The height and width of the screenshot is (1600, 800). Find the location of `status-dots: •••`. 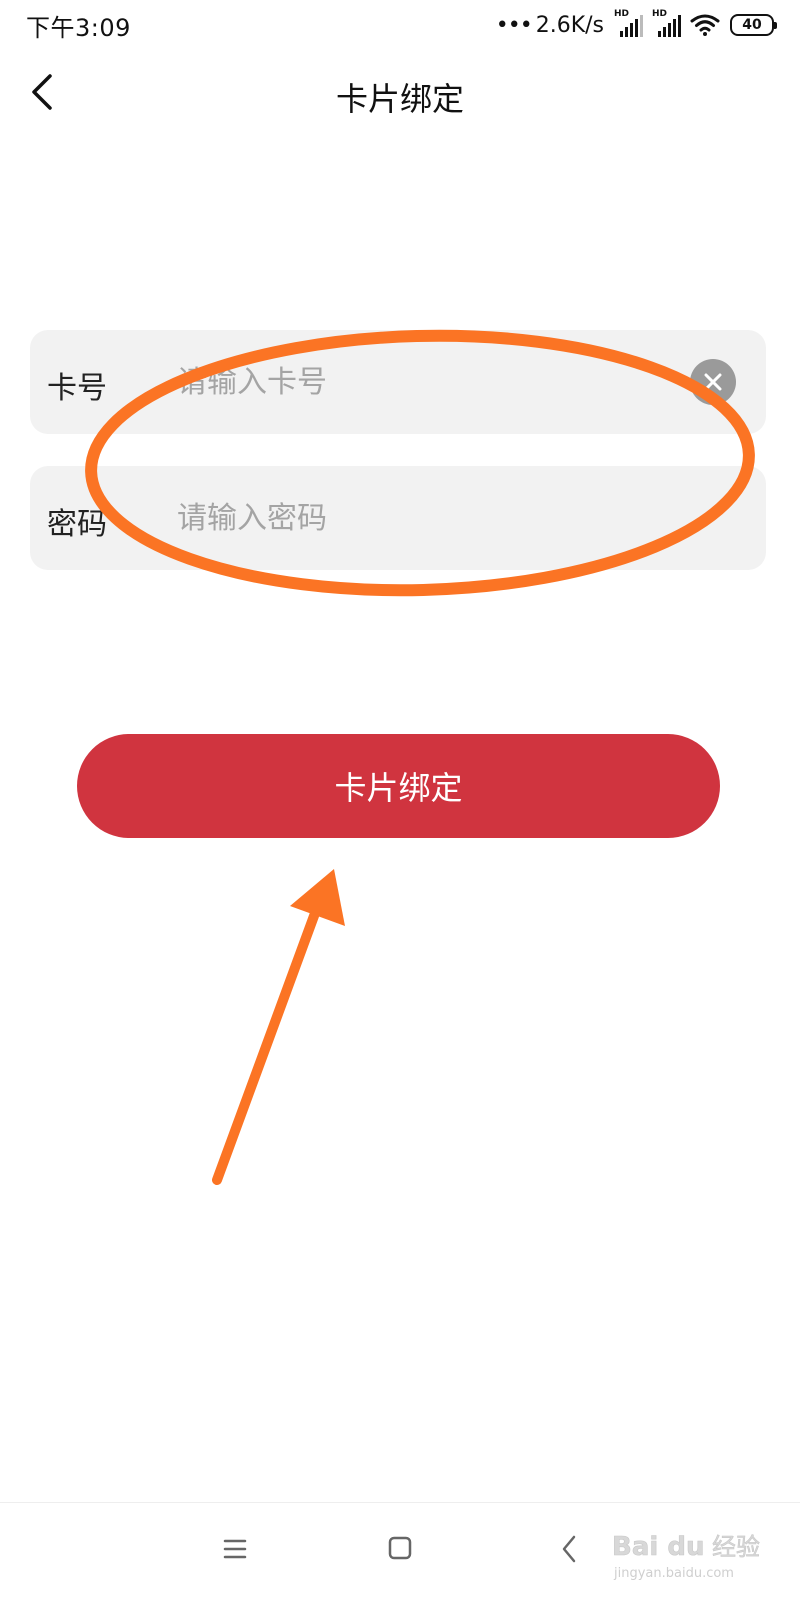

status-dots: ••• is located at coordinates (514, 25).